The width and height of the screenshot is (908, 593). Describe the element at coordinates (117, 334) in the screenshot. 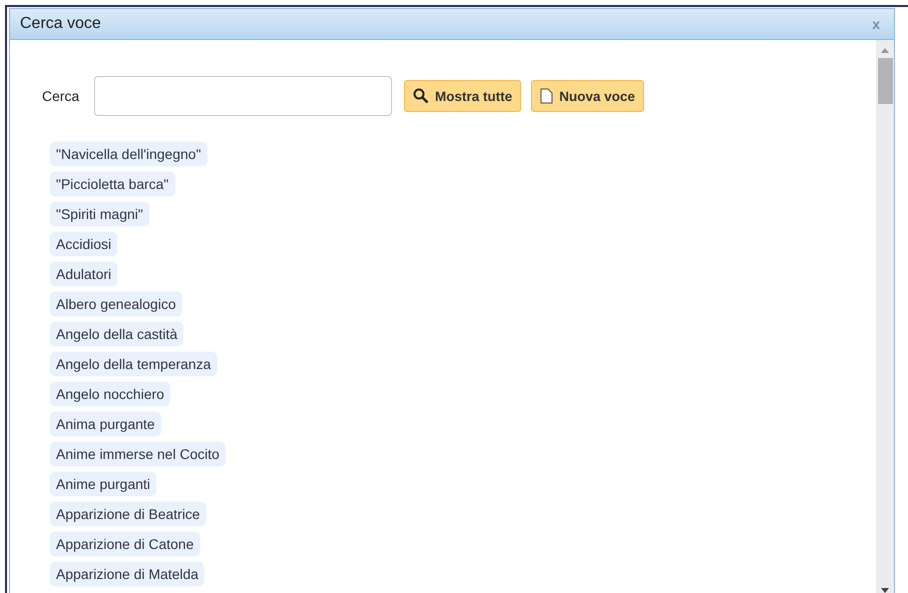

I see `entry-tag: Angelo della castità` at that location.